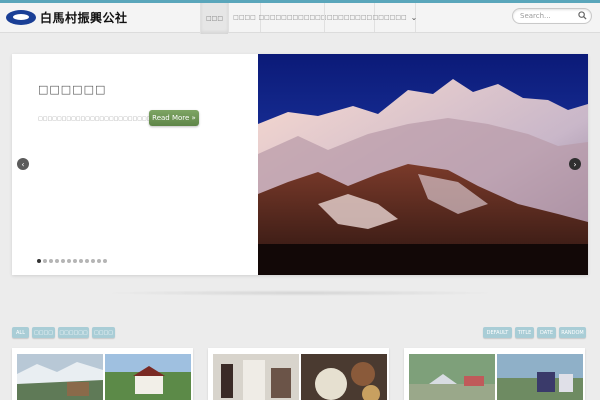  I want to click on nav-item-2: □□□□, so click(244, 17).